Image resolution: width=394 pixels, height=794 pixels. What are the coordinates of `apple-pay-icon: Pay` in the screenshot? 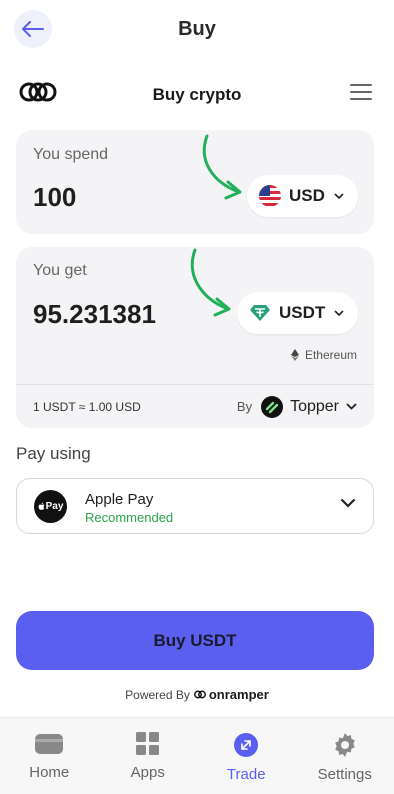 It's located at (50, 506).